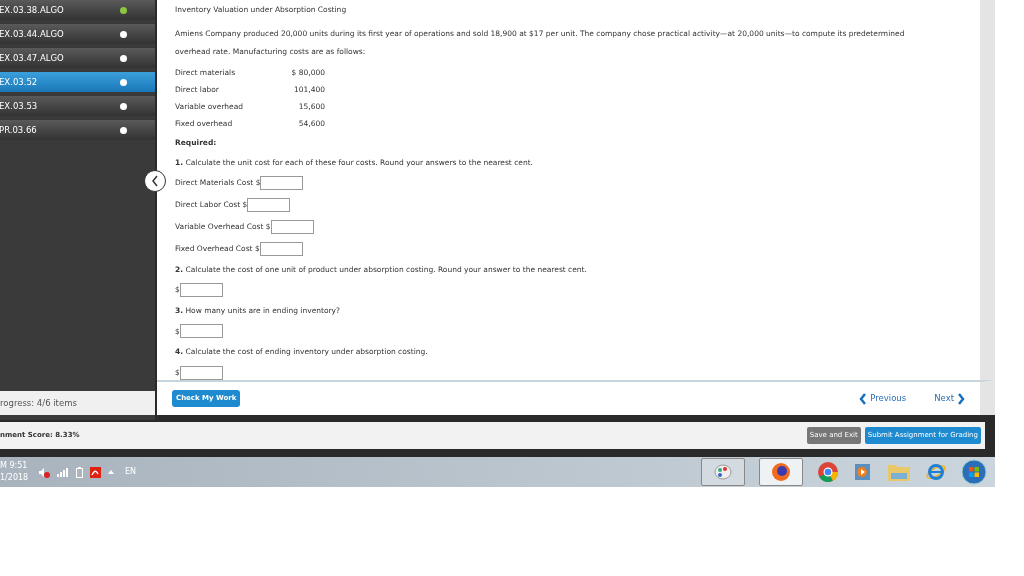 The width and height of the screenshot is (1024, 576). I want to click on speaker-muted-icon, so click(44, 472).